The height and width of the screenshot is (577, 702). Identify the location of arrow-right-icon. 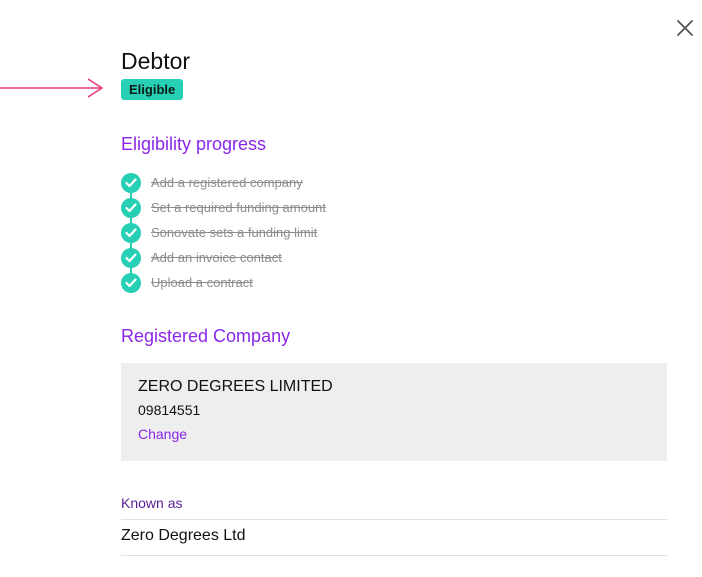
(51, 88).